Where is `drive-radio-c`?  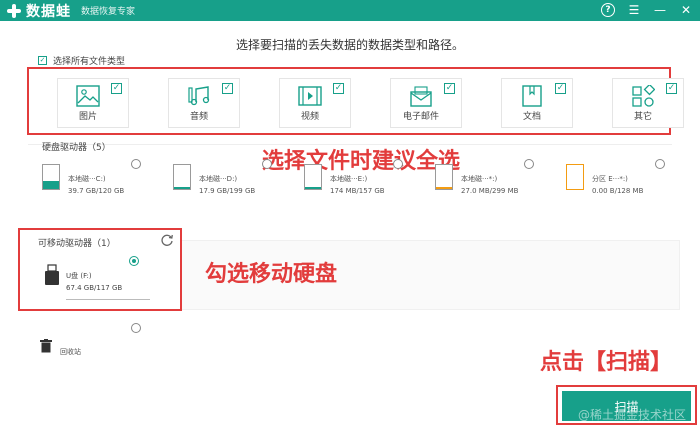
drive-radio-c is located at coordinates (136, 164).